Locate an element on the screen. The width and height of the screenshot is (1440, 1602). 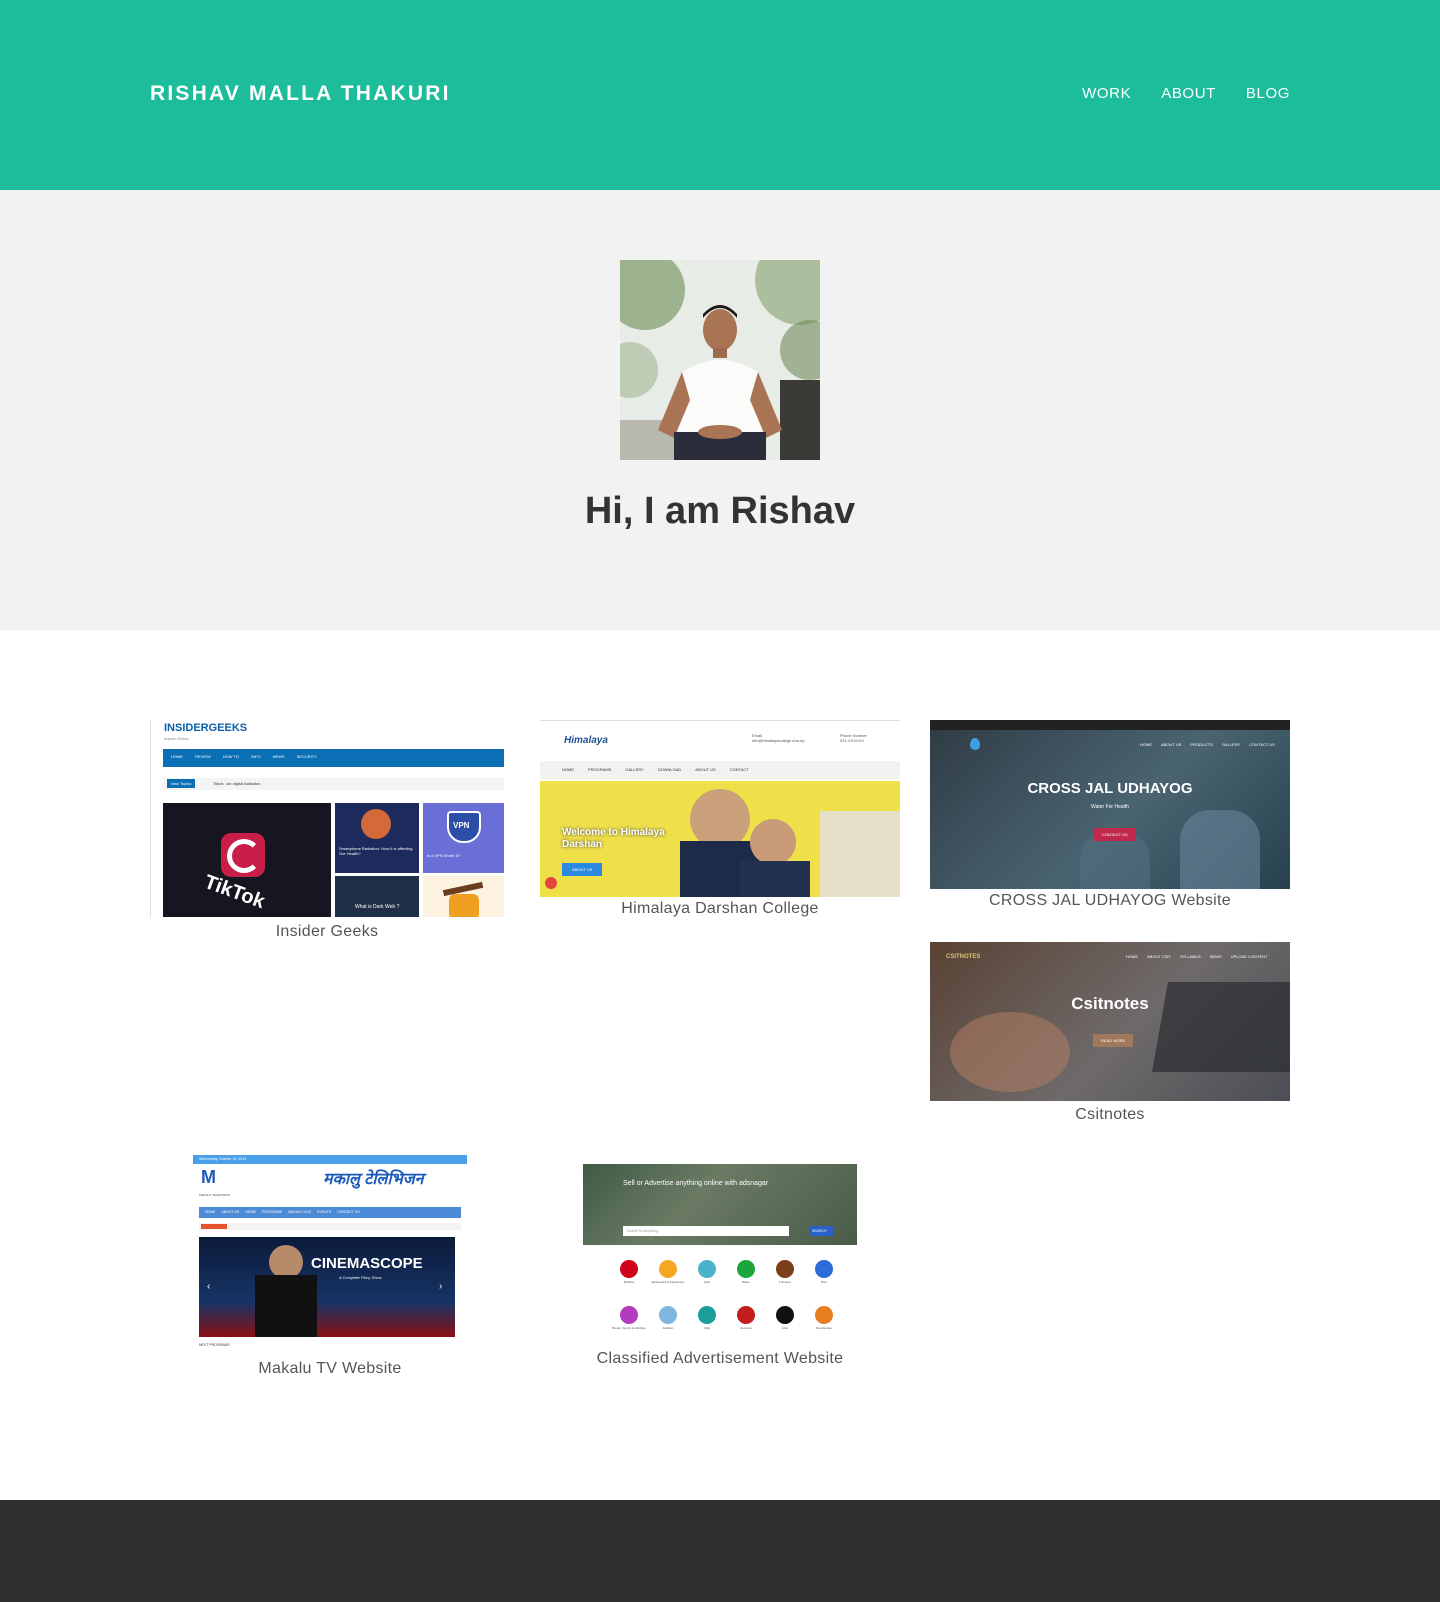
news-ticker is located at coordinates (330, 1226).